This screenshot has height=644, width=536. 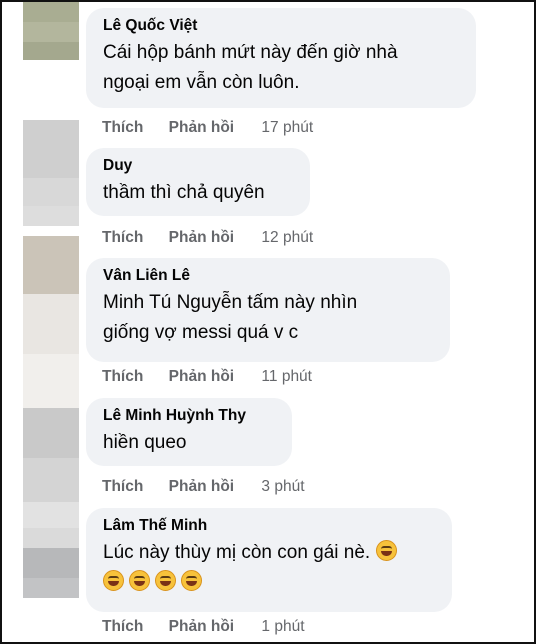 What do you see at coordinates (230, 302) in the screenshot?
I see `comment-text-line: Minh Tú Nguyễn tấm này nhìn` at bounding box center [230, 302].